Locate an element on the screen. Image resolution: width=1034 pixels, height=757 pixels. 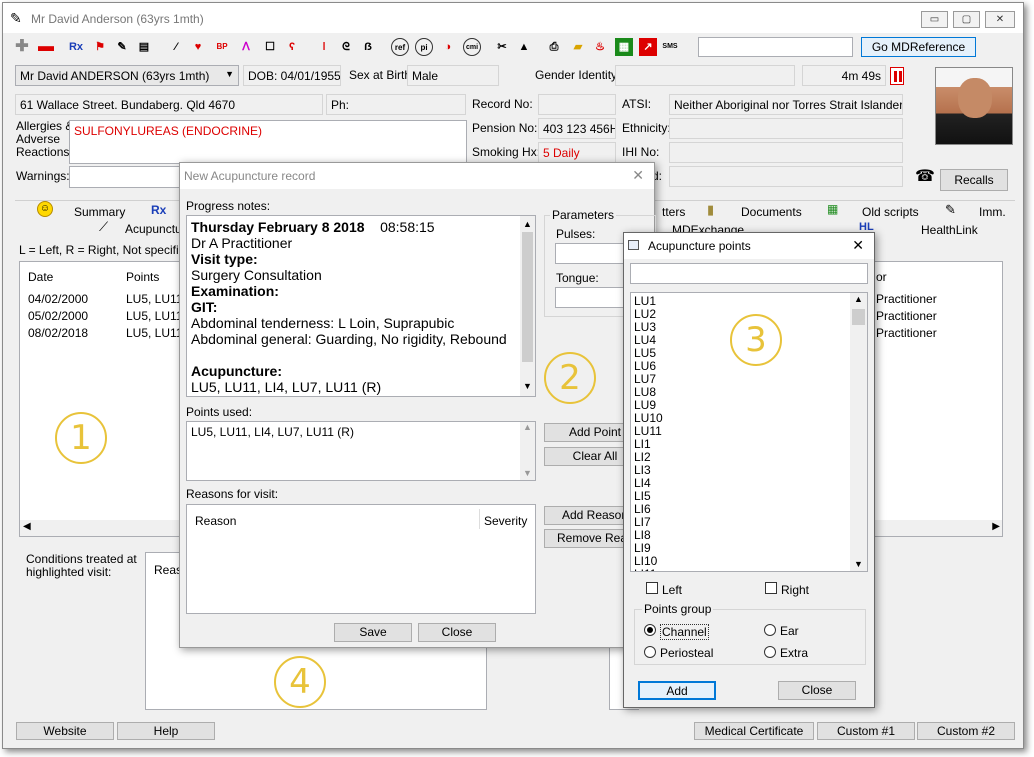
cmi-icon: cmi is located at coordinates (472, 47).